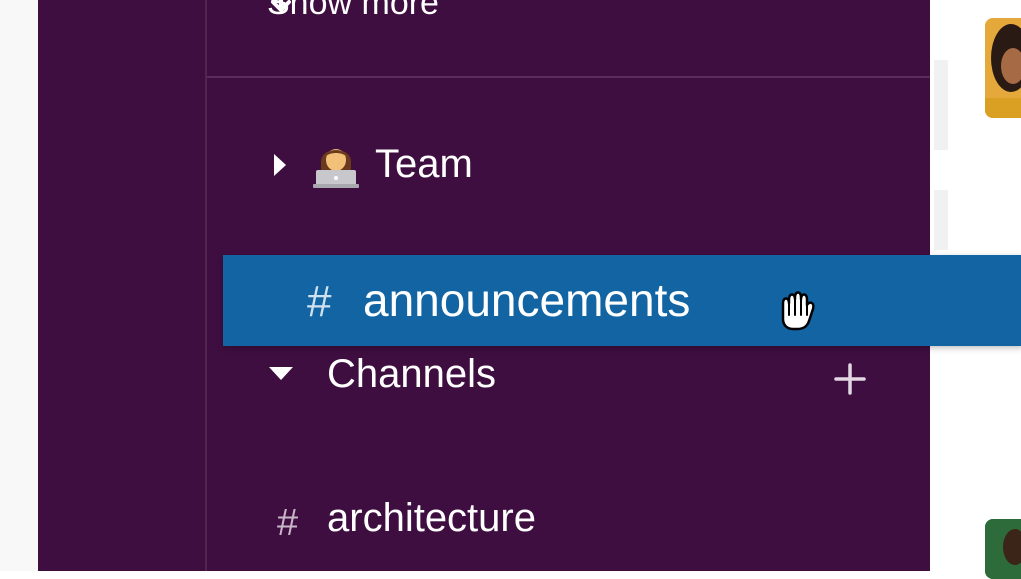  I want to click on section-channels: Channels, so click(573, 376).